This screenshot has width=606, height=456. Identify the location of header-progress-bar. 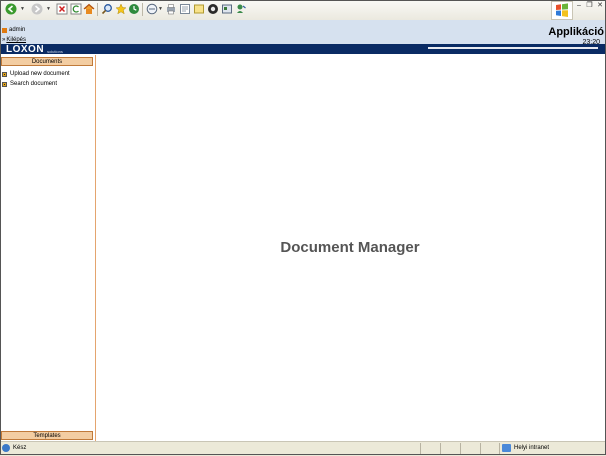
(513, 48).